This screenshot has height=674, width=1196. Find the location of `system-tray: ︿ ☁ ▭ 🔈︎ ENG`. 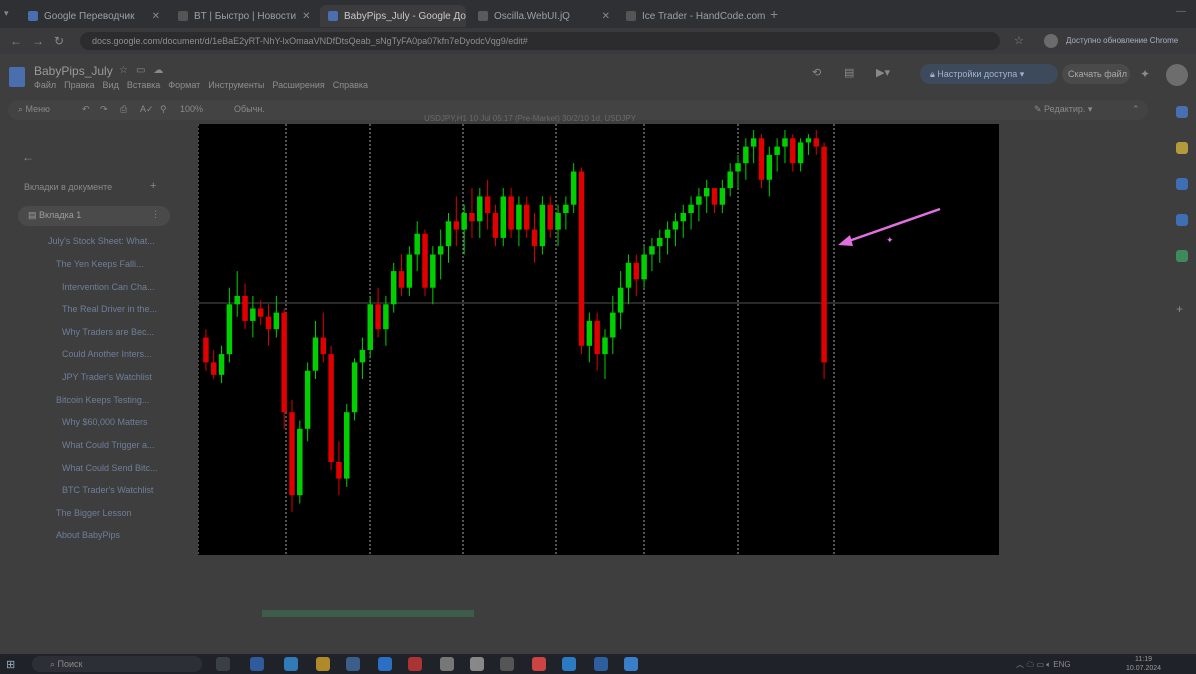

system-tray: ︿ ☁ ▭ 🔈︎ ENG is located at coordinates (1043, 664).